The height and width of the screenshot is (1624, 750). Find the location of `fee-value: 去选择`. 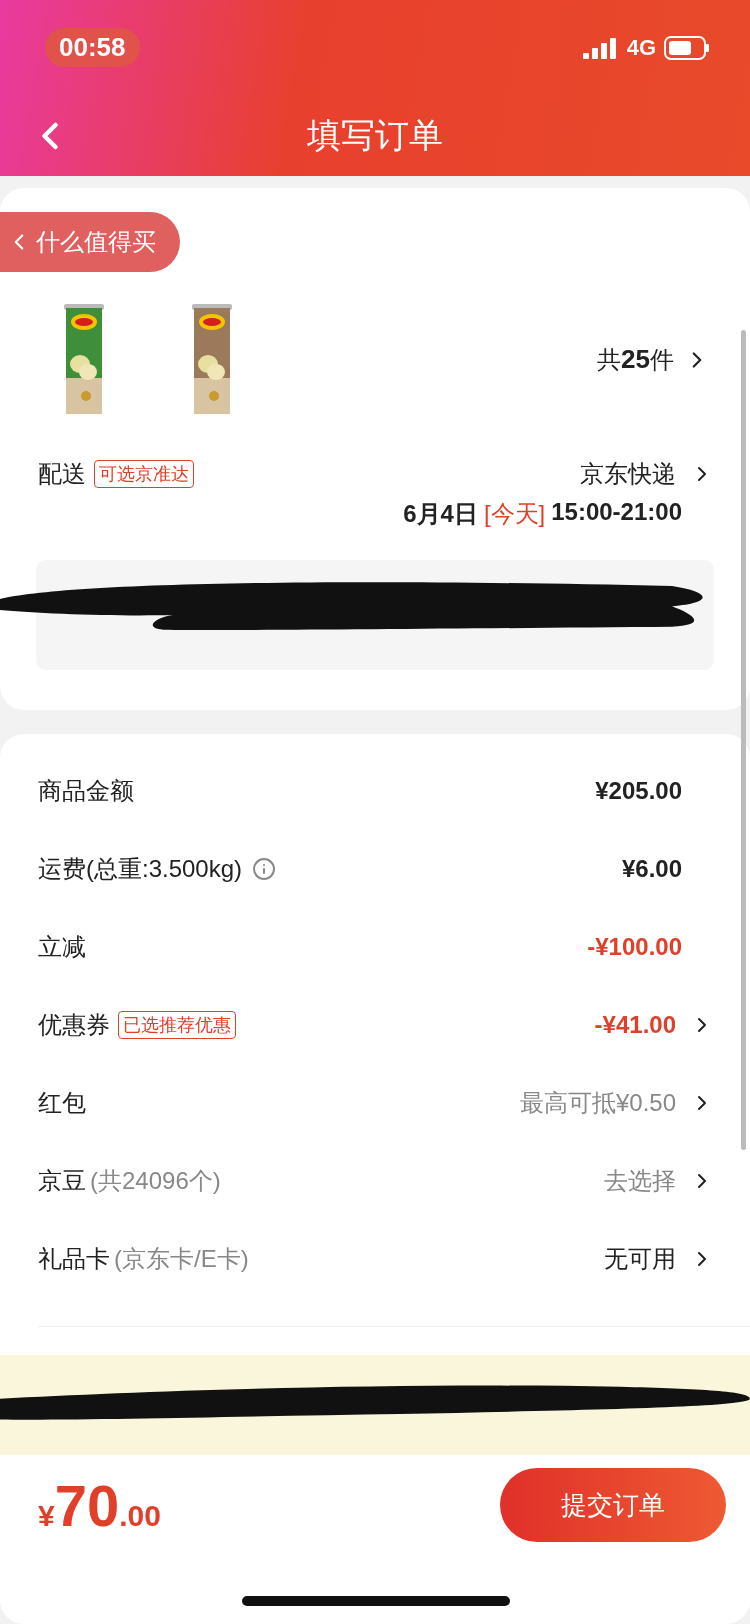

fee-value: 去选择 is located at coordinates (640, 1181).